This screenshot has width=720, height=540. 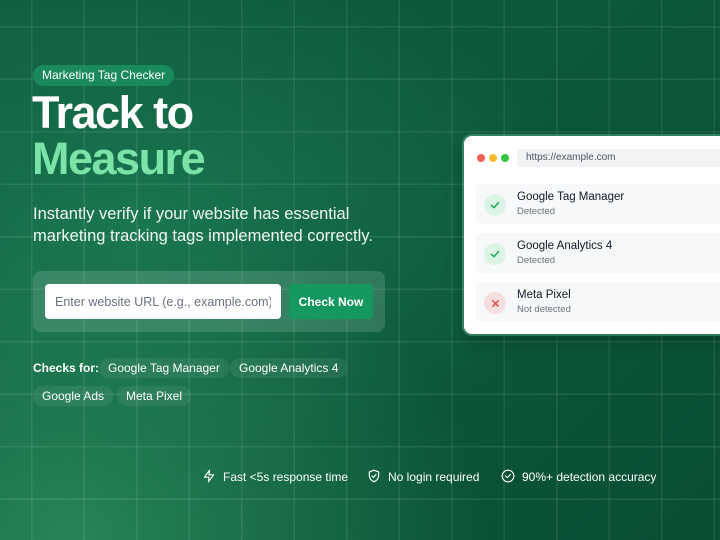 What do you see at coordinates (286, 477) in the screenshot?
I see `feature-fast-text: Fast <5s response time` at bounding box center [286, 477].